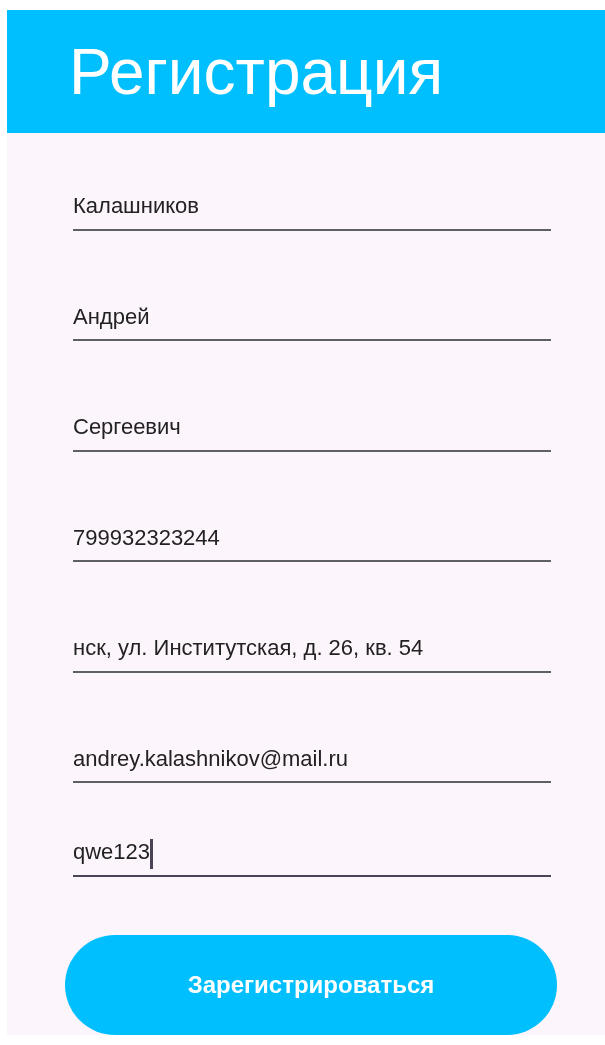 Image resolution: width=605 pixels, height=1045 pixels. Describe the element at coordinates (152, 854) in the screenshot. I see `text-cursor` at that location.